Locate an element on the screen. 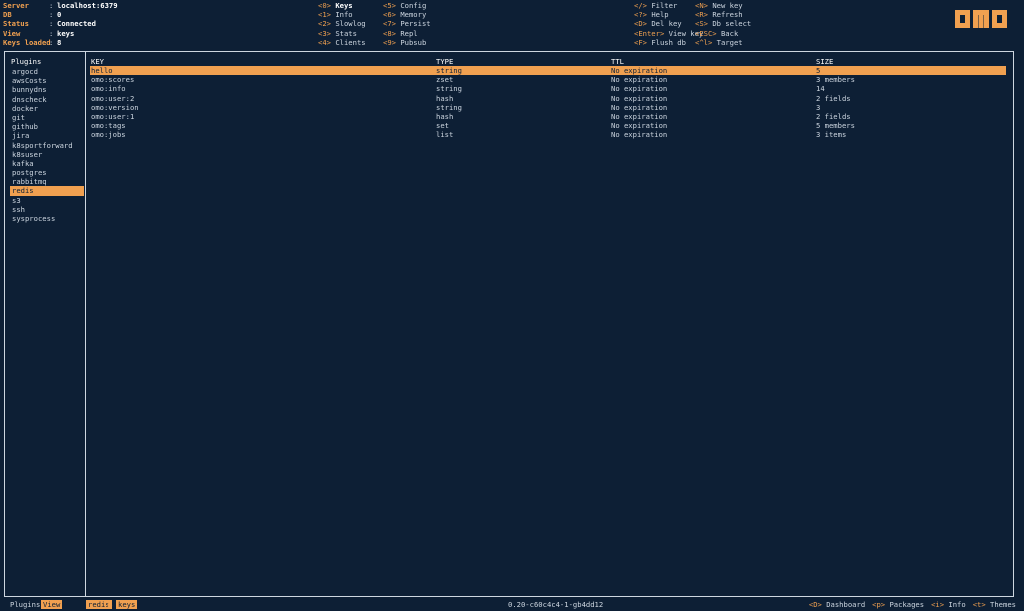 Image resolution: width=1024 pixels, height=611 pixels. sidebar-item-bunnydns: bunnydns is located at coordinates (47, 89).